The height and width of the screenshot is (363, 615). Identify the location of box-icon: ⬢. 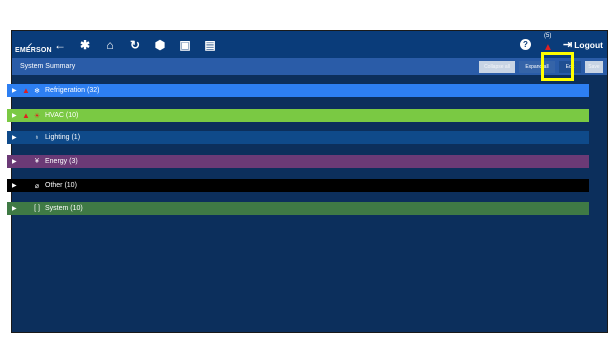
(160, 45).